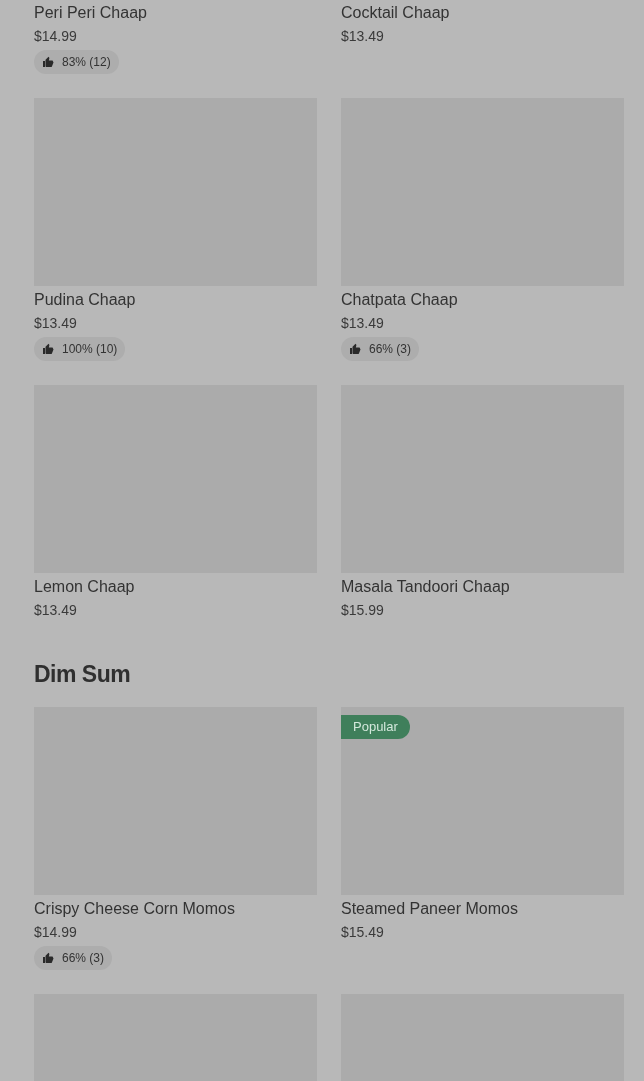 The image size is (644, 1081). What do you see at coordinates (90, 349) in the screenshot?
I see `rating-text: 100% (10)` at bounding box center [90, 349].